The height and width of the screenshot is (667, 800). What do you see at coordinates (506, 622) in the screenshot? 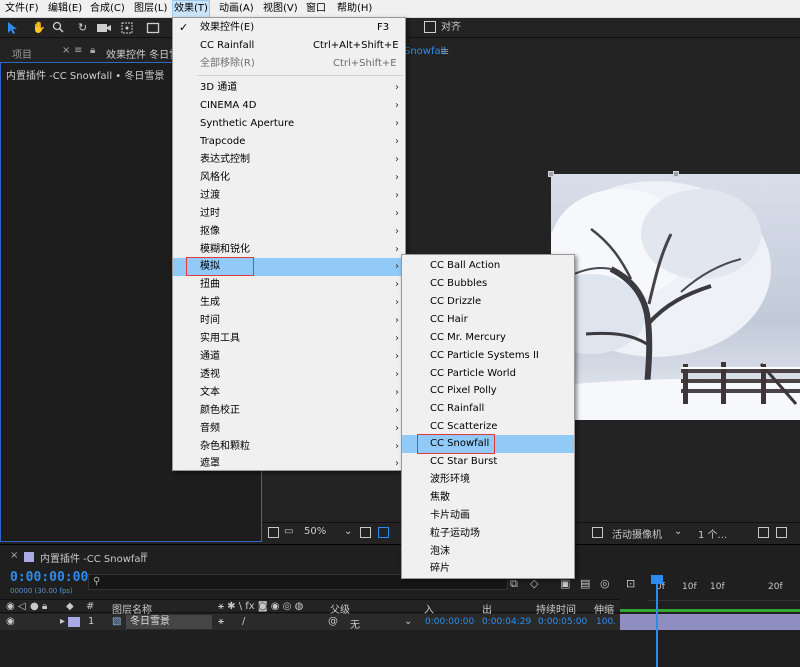
I see `layer-out-point: 0:00:04:29` at bounding box center [506, 622].